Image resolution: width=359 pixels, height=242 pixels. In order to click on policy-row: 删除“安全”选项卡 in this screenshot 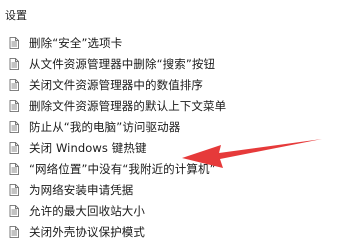, I will do `click(174, 42)`.